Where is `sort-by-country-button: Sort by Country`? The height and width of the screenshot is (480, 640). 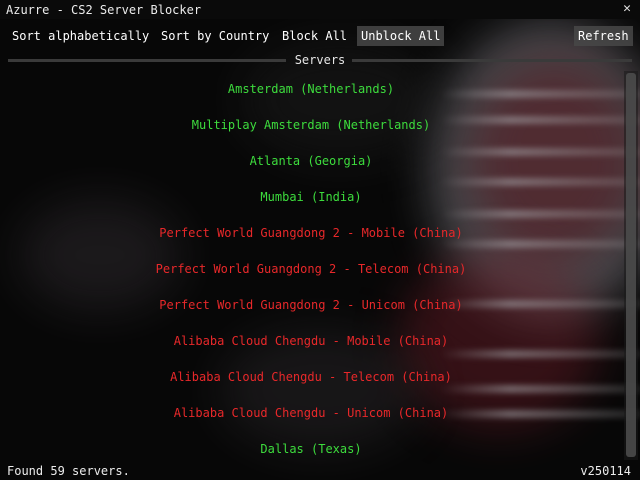
sort-by-country-button: Sort by Country is located at coordinates (215, 36).